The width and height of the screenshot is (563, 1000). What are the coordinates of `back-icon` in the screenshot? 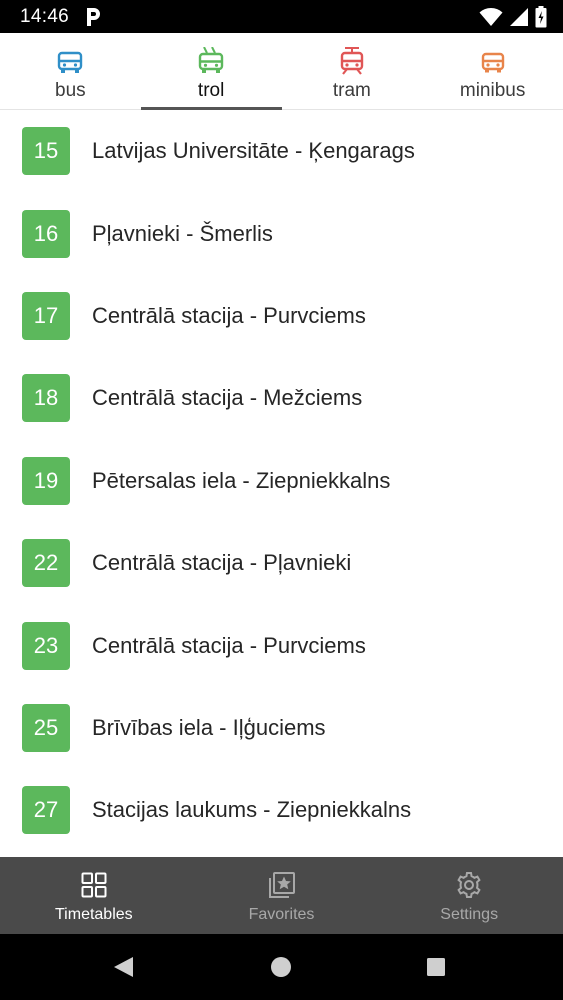 It's located at (123, 967).